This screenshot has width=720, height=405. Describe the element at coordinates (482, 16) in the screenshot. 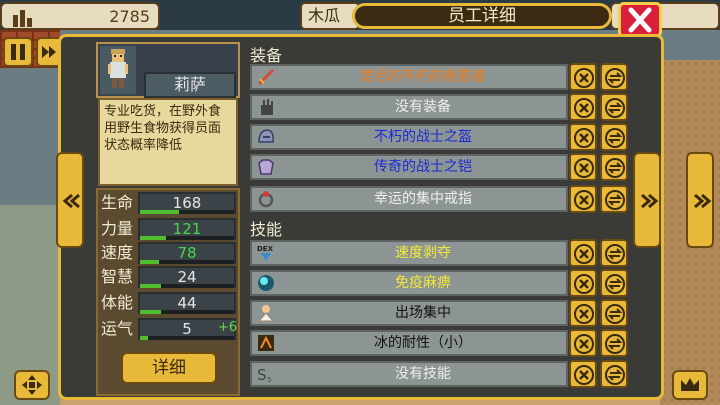

I see `window-title: 员工详细` at that location.